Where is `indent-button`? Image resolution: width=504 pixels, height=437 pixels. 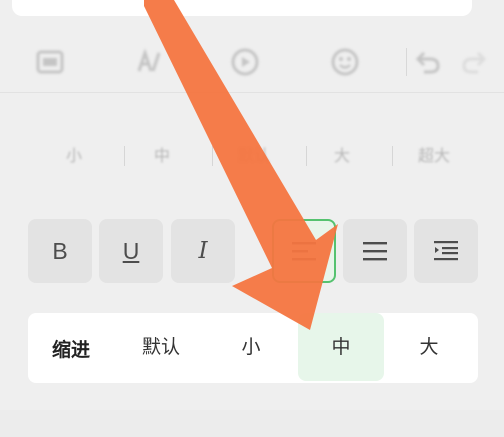
indent-button is located at coordinates (446, 251).